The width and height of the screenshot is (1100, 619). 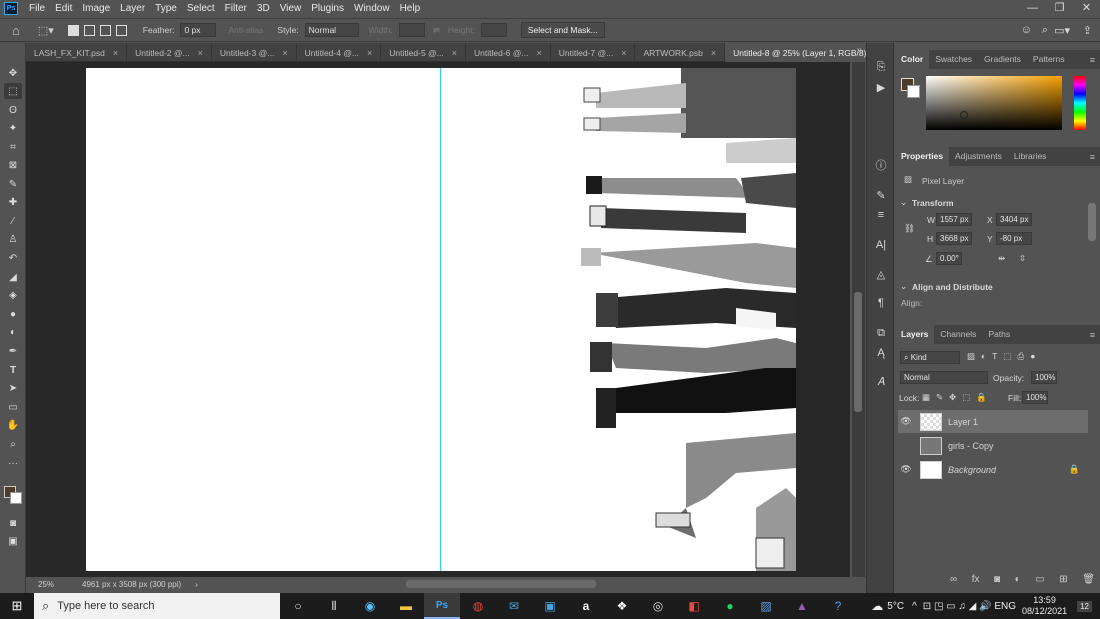 What do you see at coordinates (881, 353) in the screenshot?
I see `character-styles-icon: Ą` at bounding box center [881, 353].